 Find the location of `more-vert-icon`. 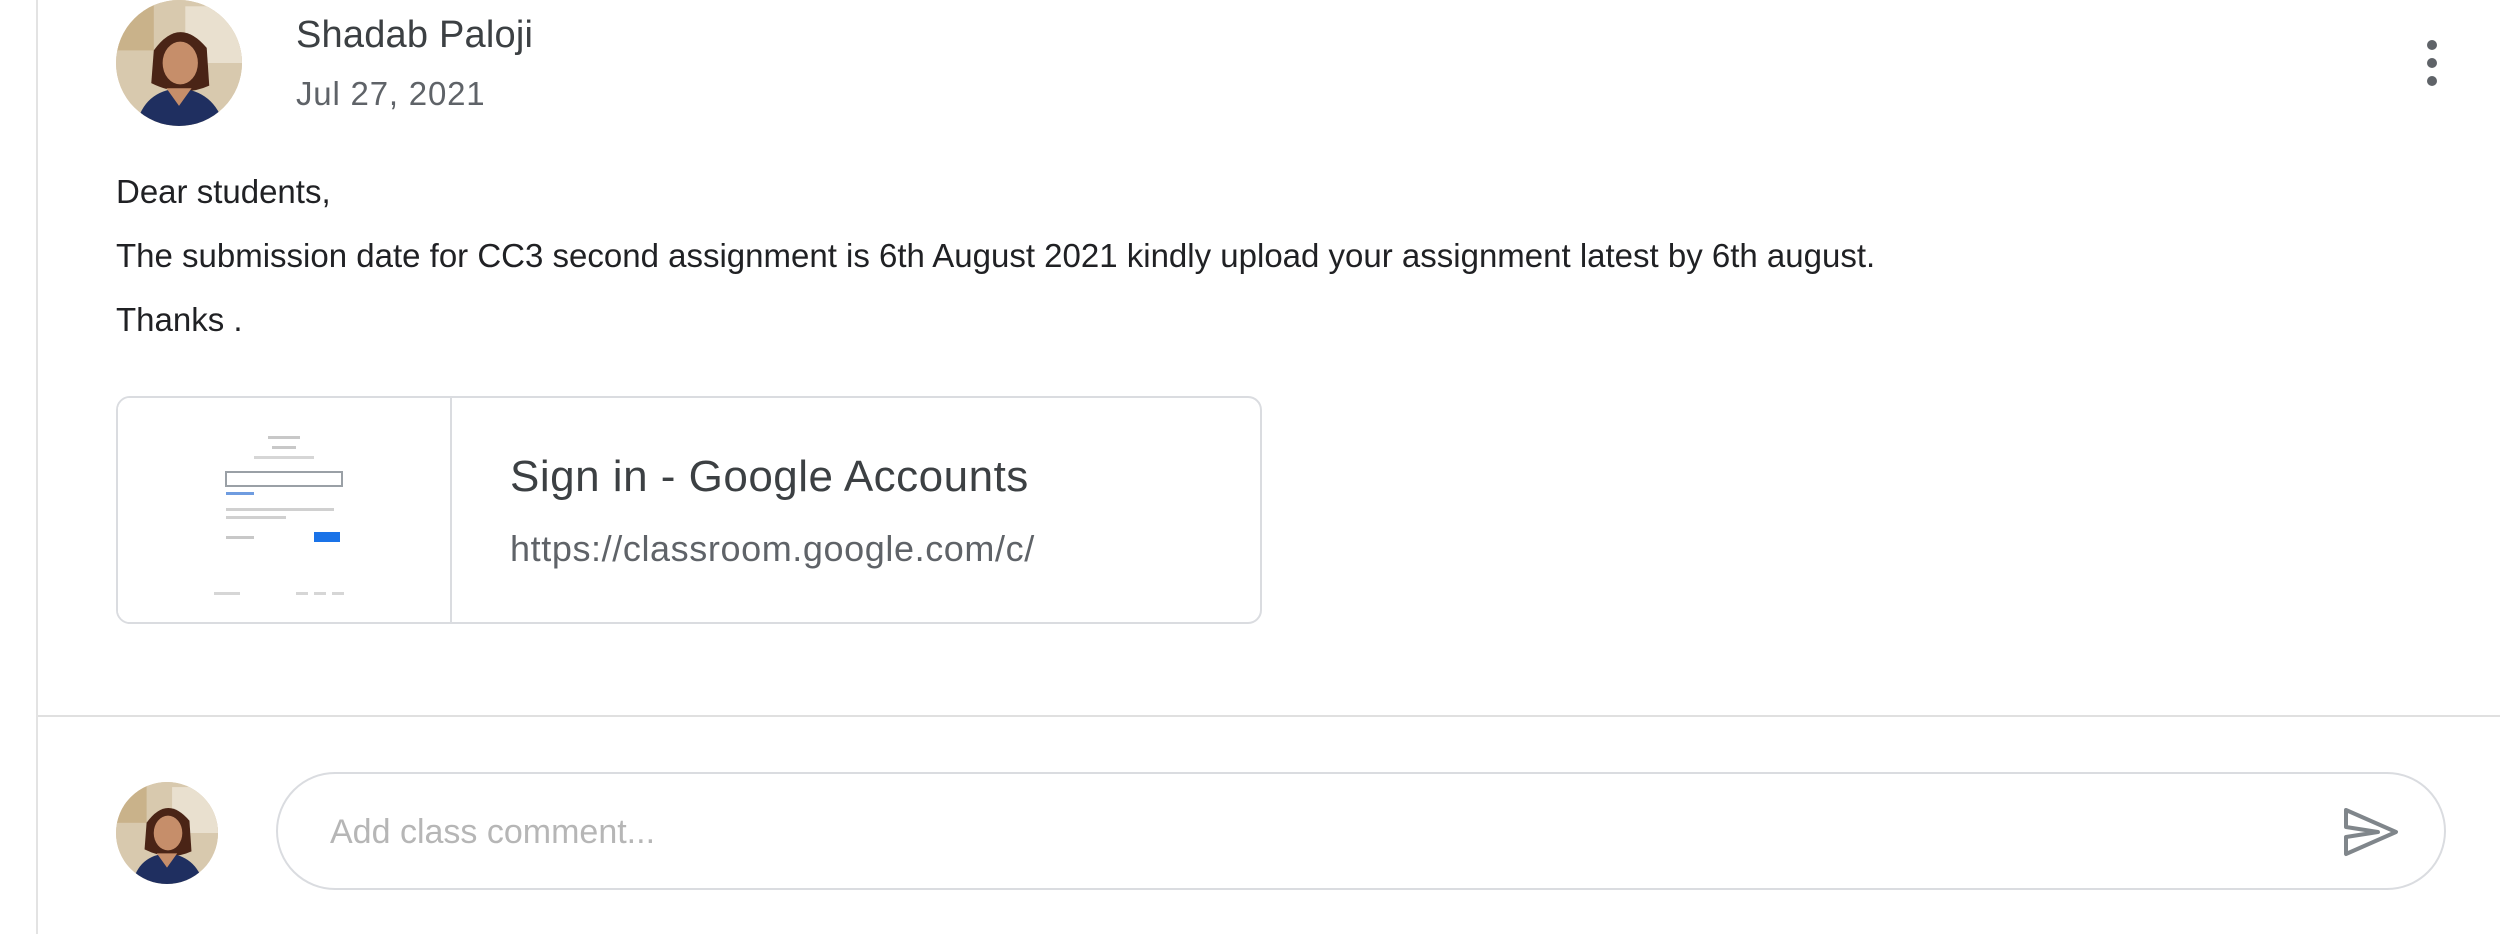

more-vert-icon is located at coordinates (2432, 45).